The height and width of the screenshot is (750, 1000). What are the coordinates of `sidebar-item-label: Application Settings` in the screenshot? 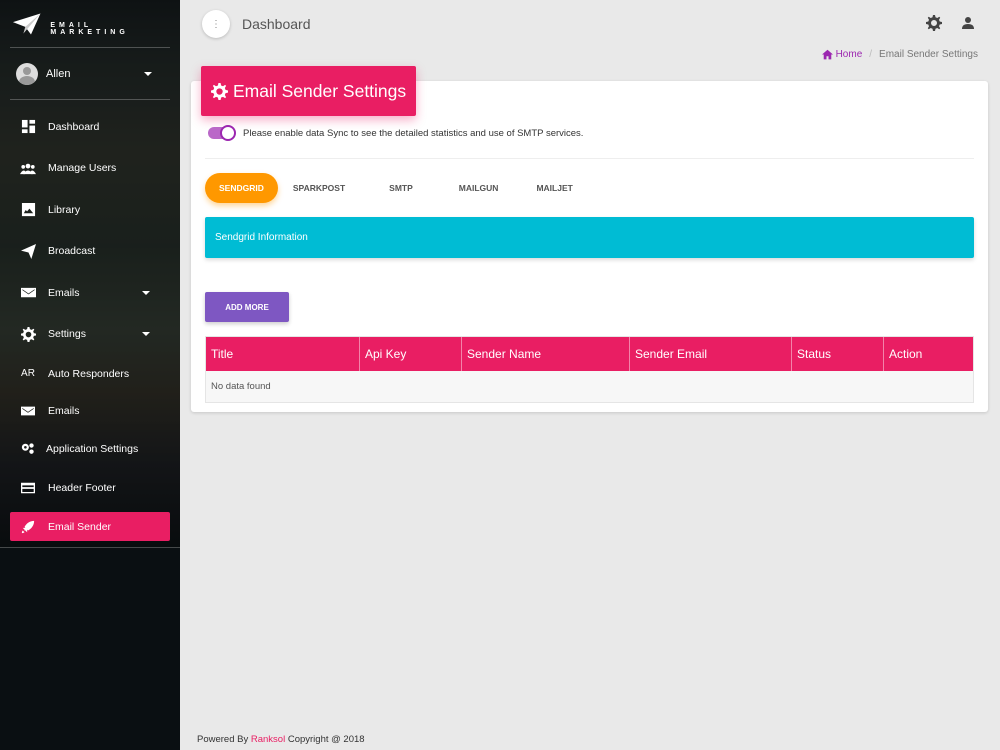 It's located at (92, 448).